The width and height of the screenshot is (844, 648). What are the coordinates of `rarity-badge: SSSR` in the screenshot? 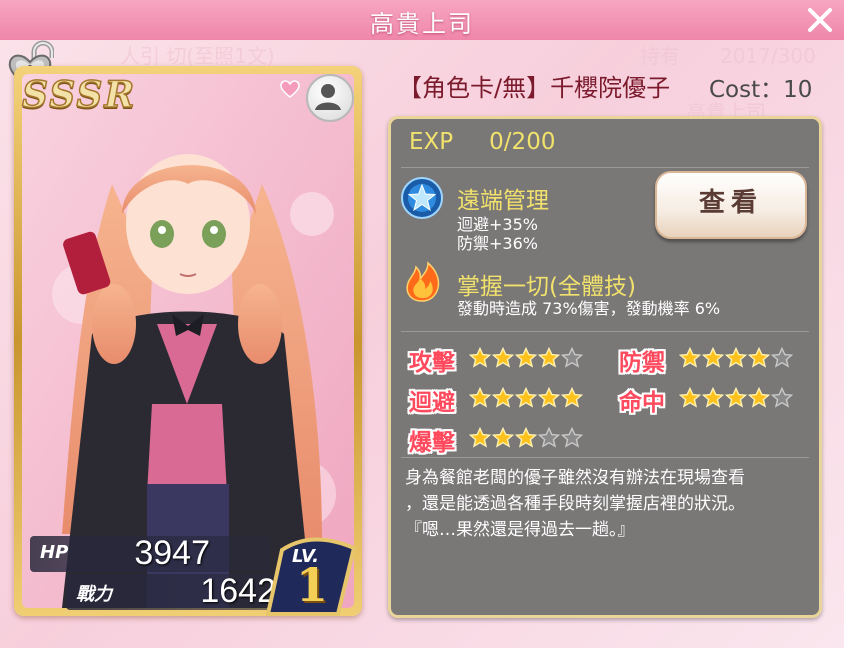 It's located at (79, 95).